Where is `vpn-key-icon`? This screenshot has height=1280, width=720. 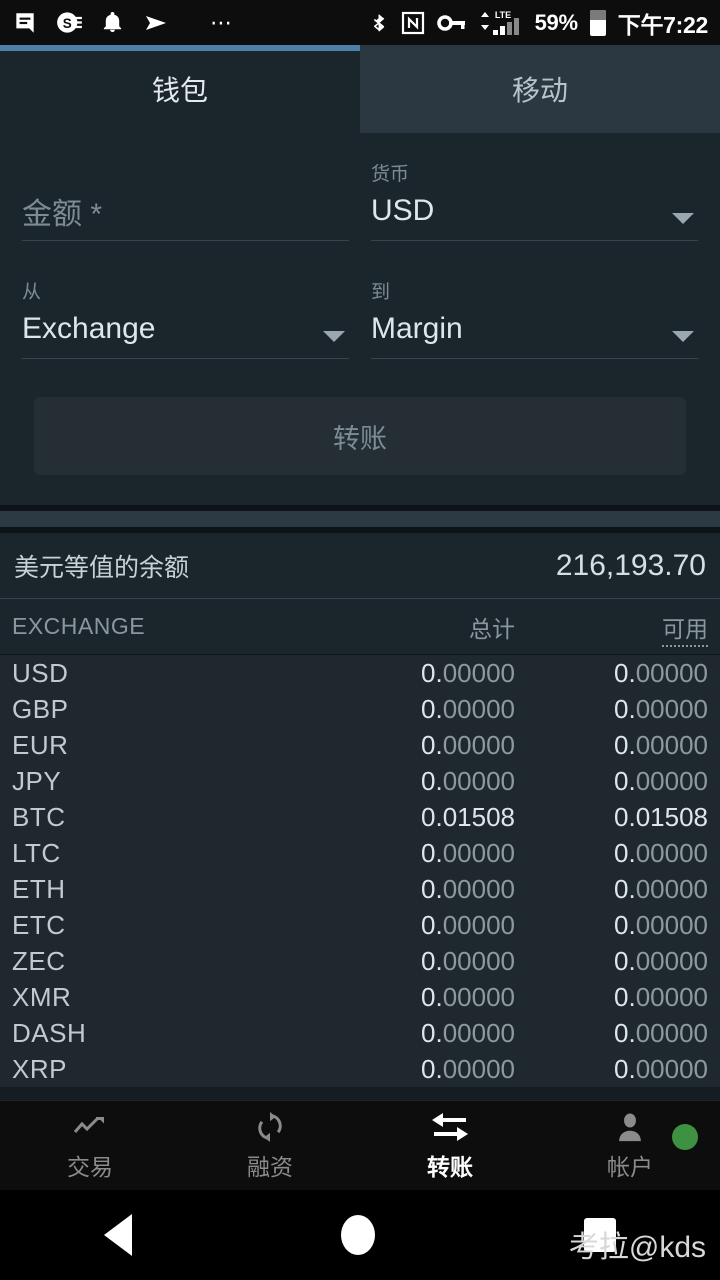
vpn-key-icon is located at coordinates (451, 23).